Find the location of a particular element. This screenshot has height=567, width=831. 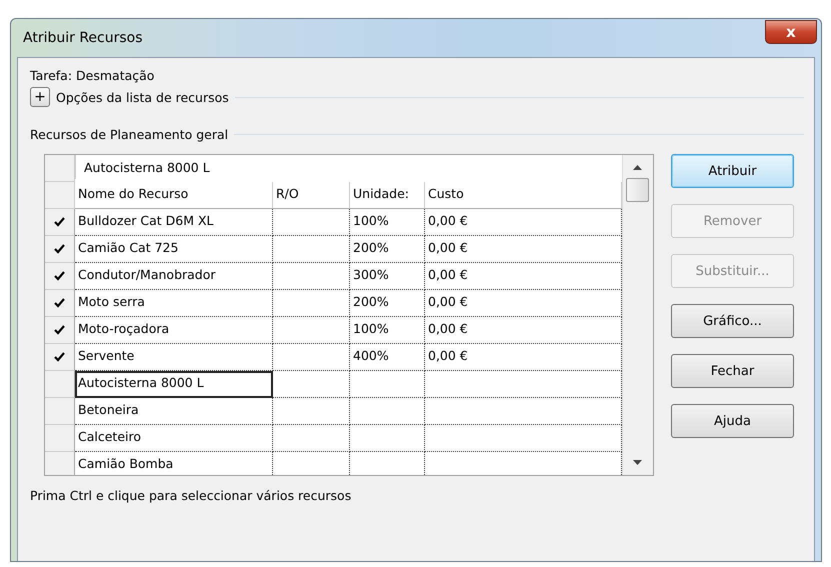

hint-text: Prima Ctrl e clique para seleccionar vários recursos is located at coordinates (191, 495).